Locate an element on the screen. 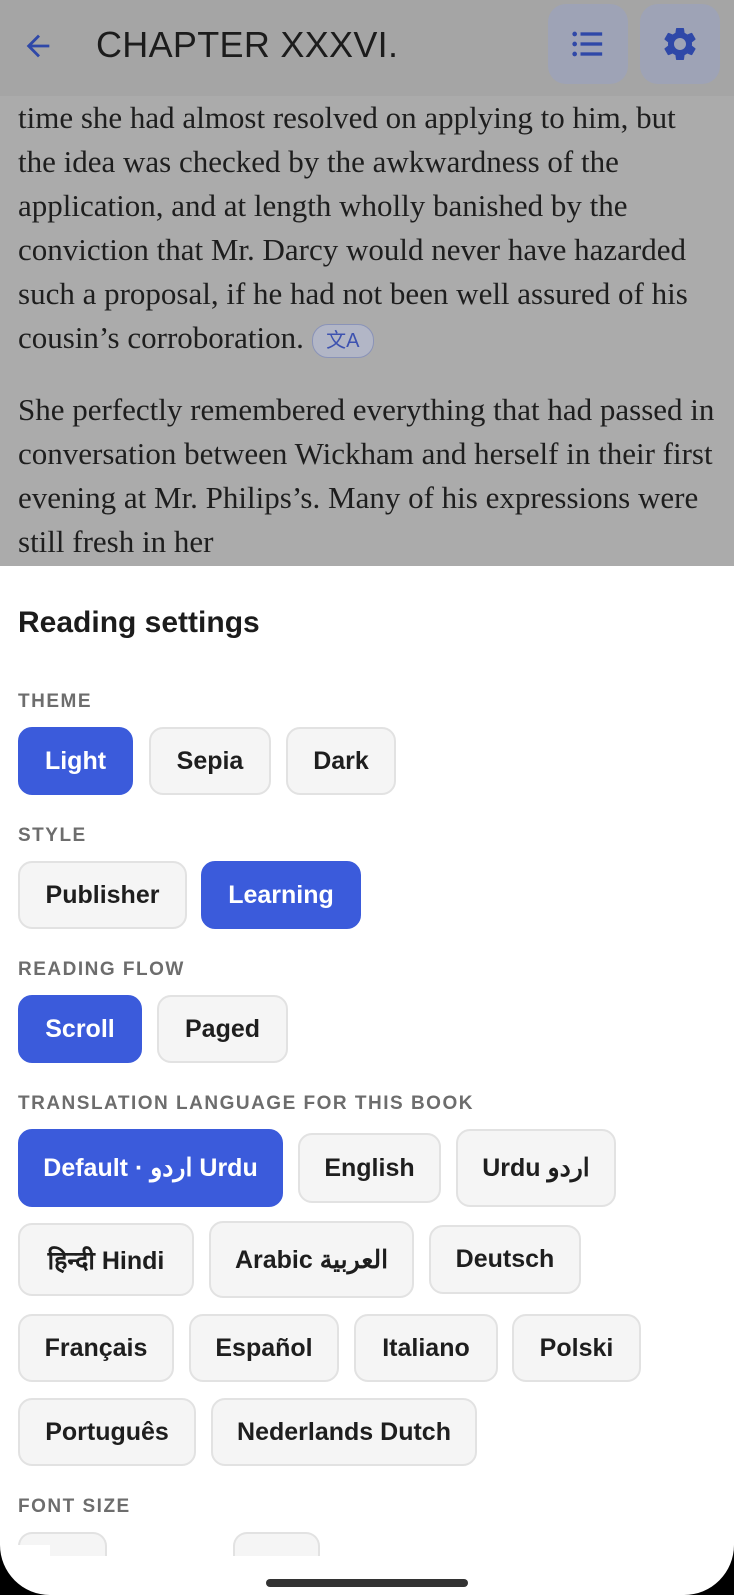 The height and width of the screenshot is (1595, 734). lang-deutsch-chip: Deutsch is located at coordinates (505, 1259).